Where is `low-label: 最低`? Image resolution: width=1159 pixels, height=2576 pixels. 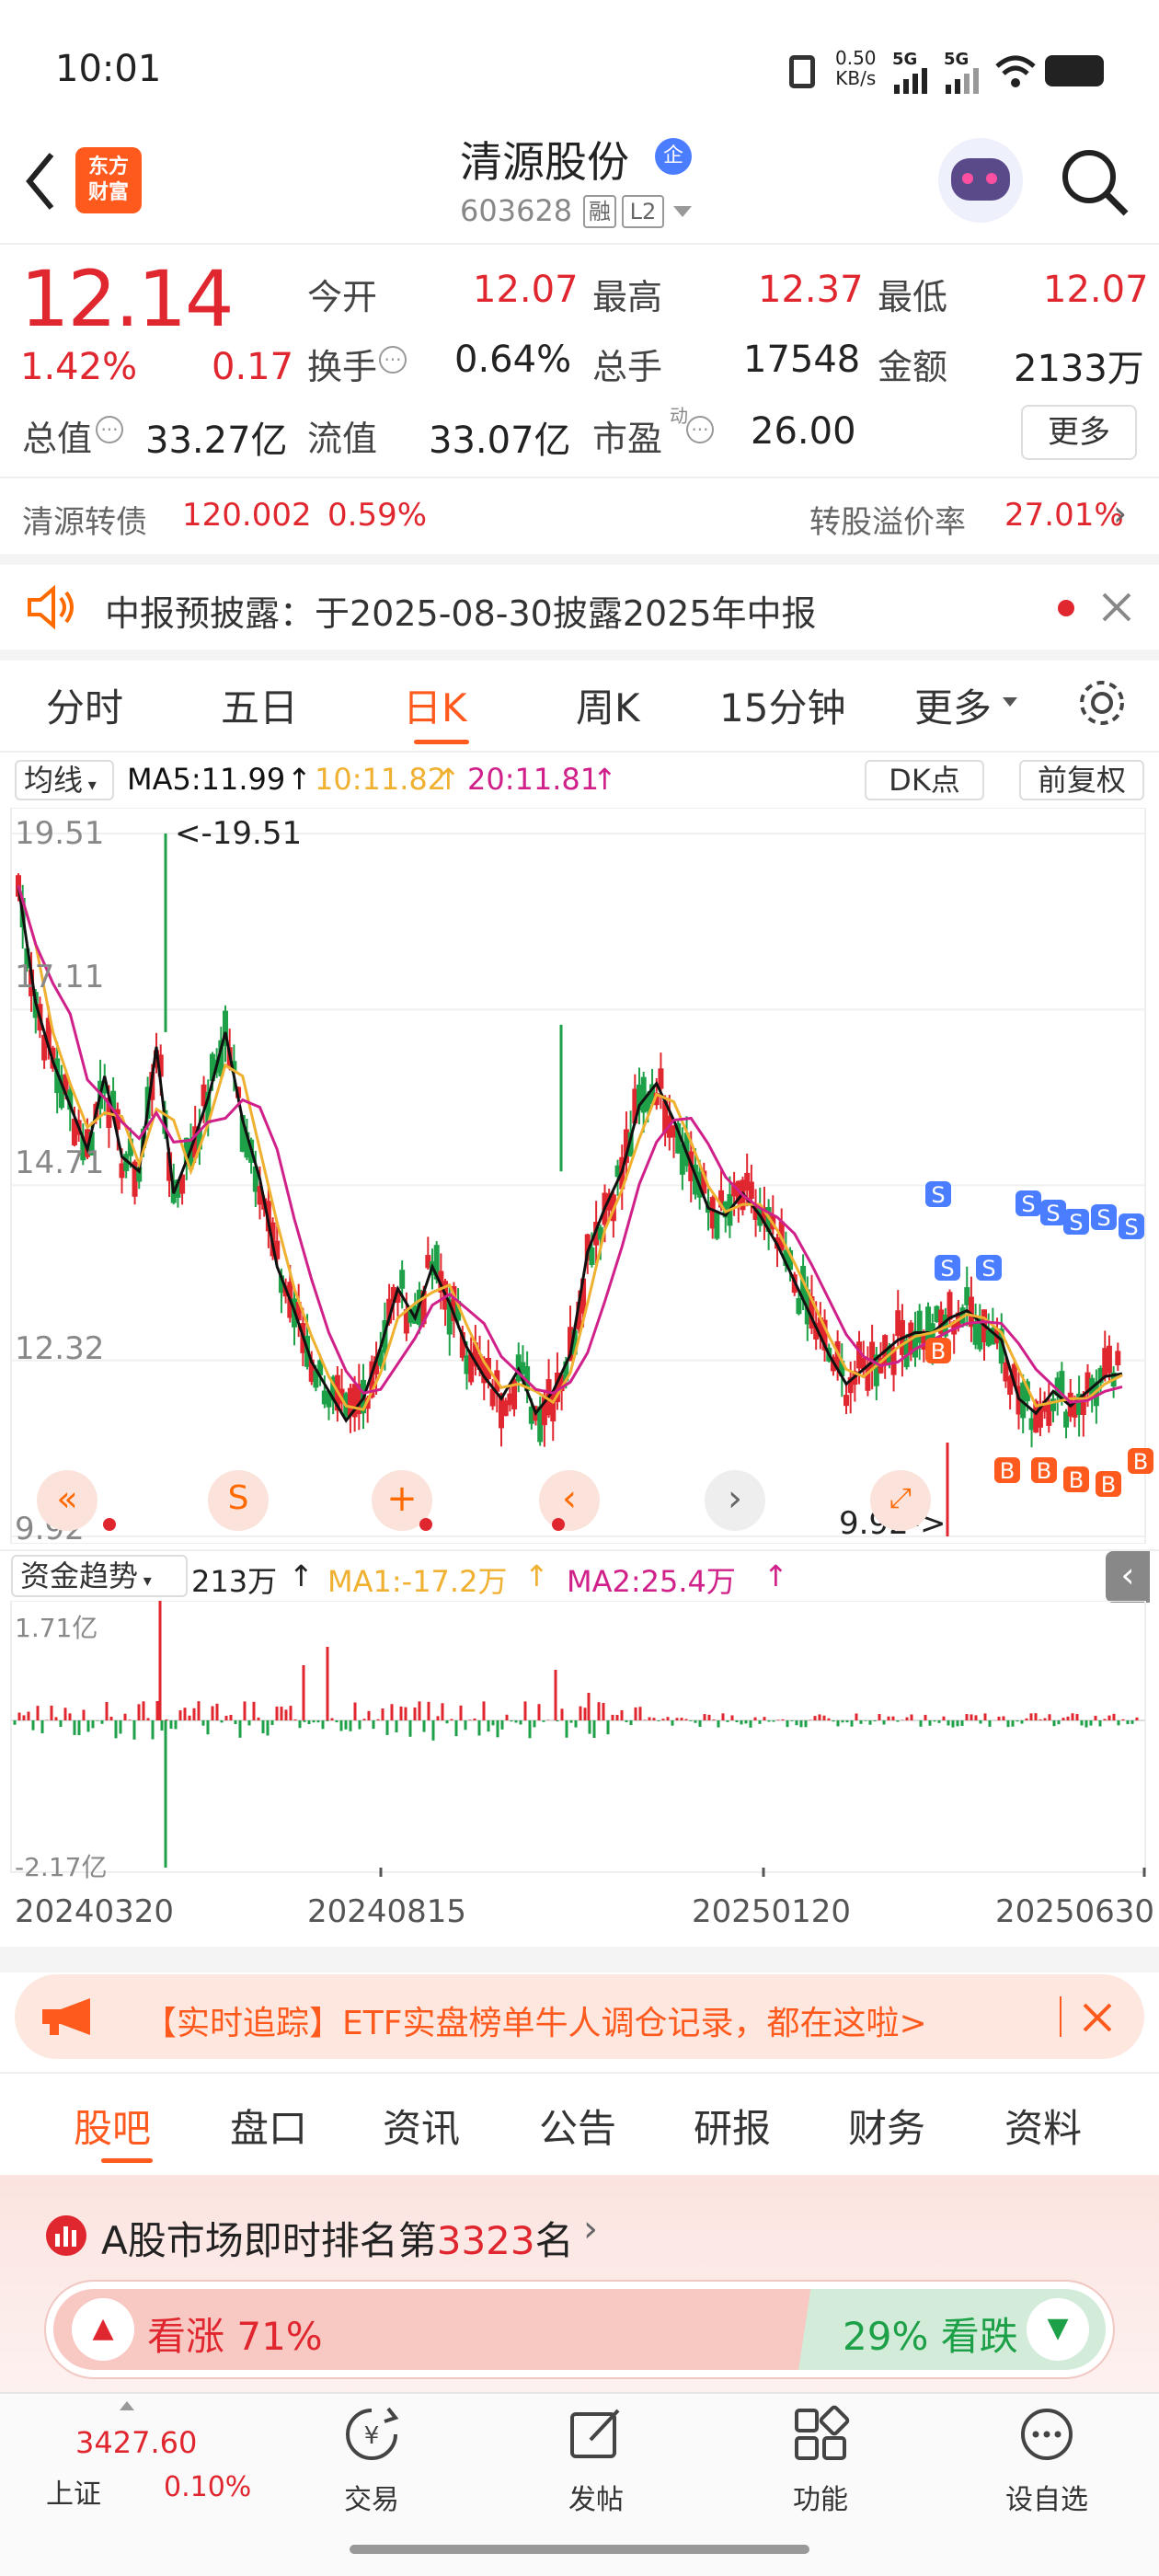 low-label: 最低 is located at coordinates (913, 297).